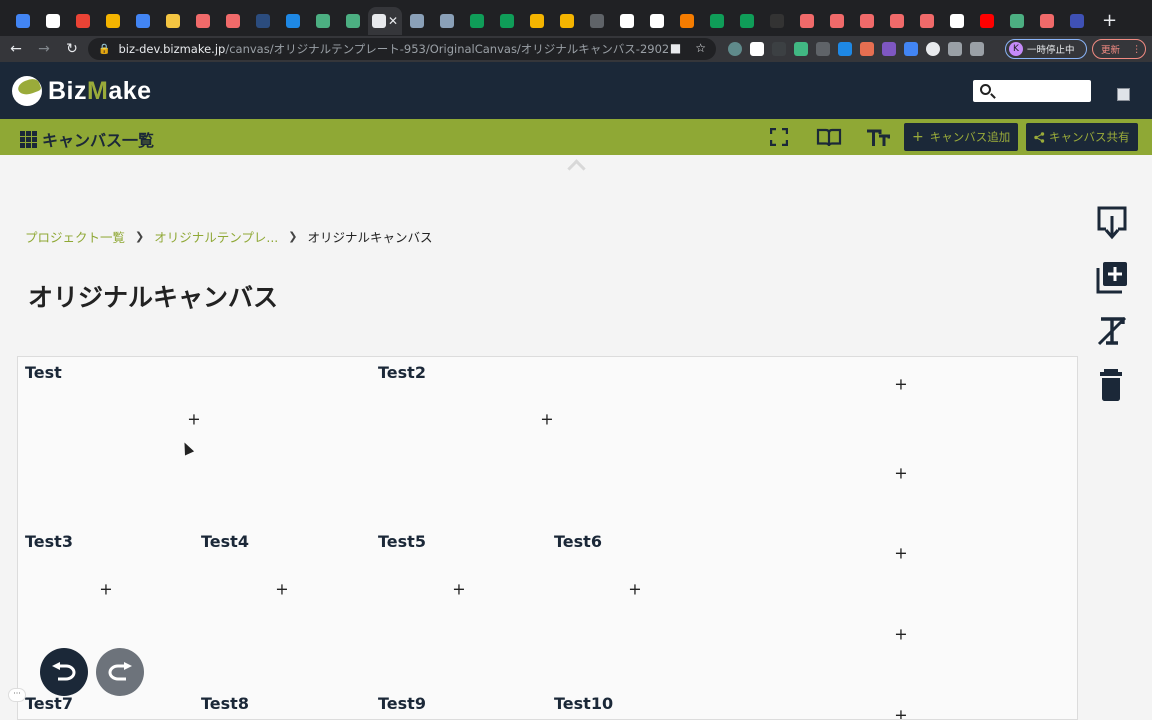 Image resolution: width=1152 pixels, height=720 pixels. Describe the element at coordinates (1119, 49) in the screenshot. I see `update-button: 更新 ⋮` at that location.